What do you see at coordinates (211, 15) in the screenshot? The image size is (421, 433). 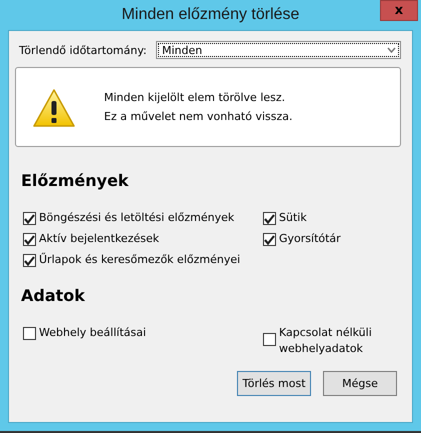 I see `window-title: Minden előzmény törlése` at bounding box center [211, 15].